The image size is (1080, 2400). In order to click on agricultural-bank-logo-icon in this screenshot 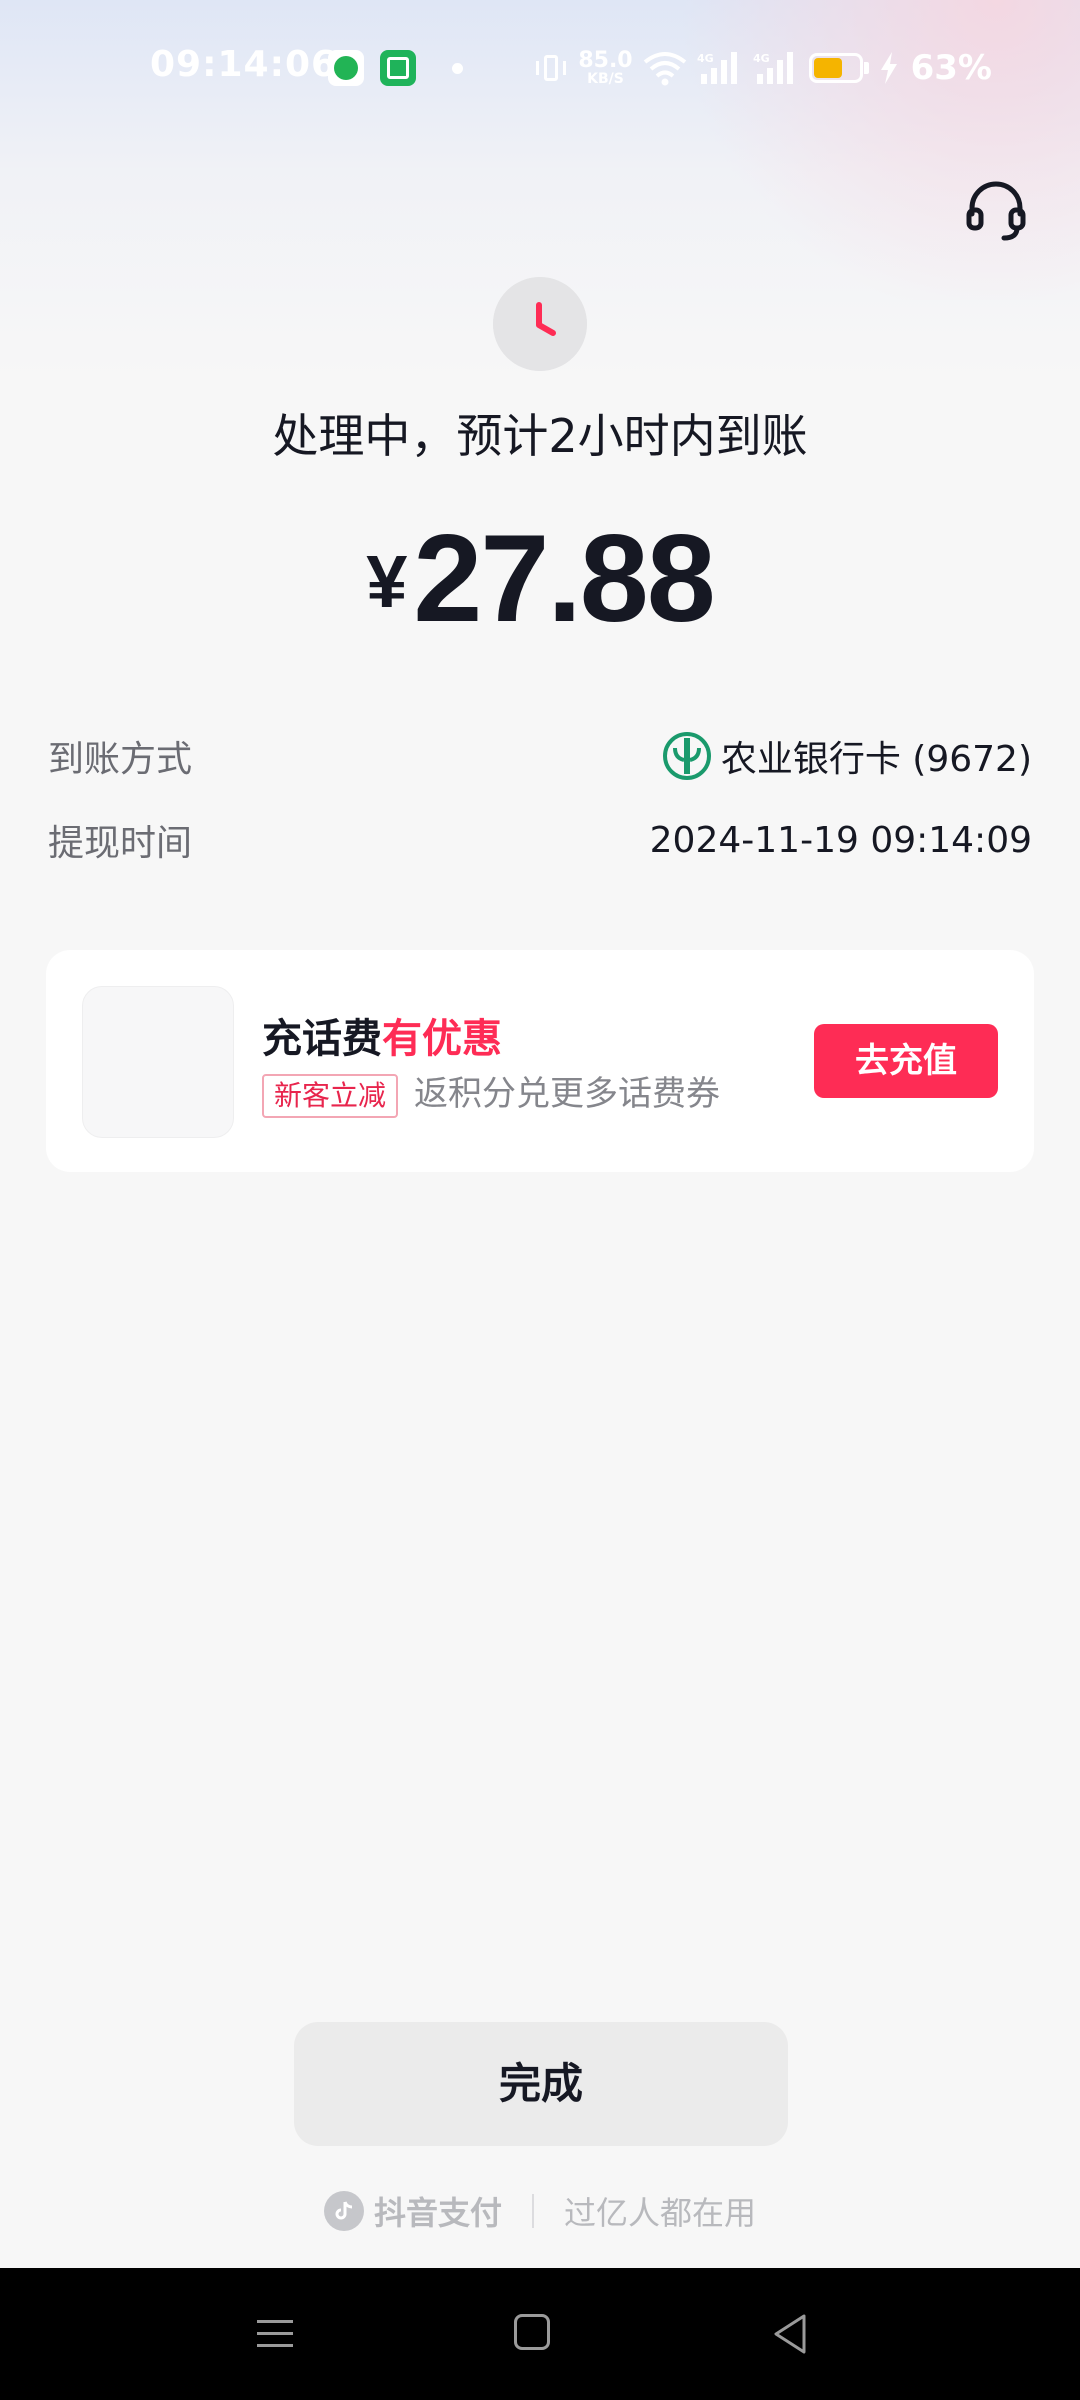, I will do `click(686, 756)`.